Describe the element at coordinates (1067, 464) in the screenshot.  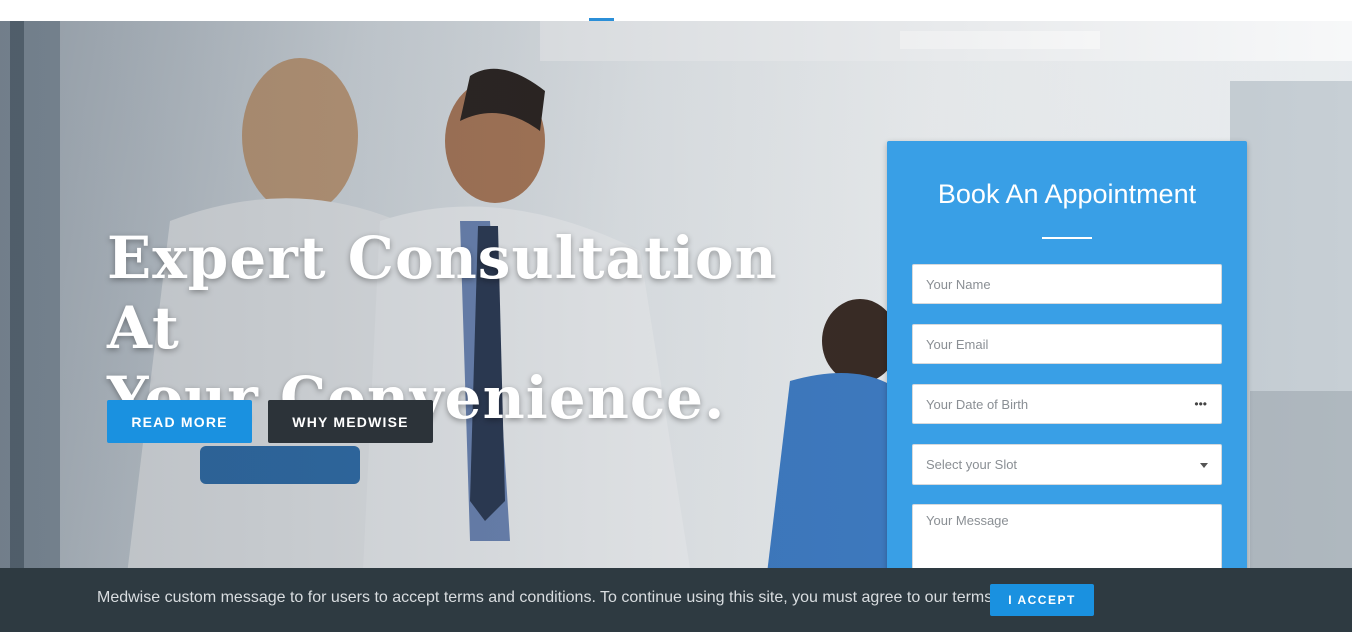
I see `slot-select: Select your Slot` at that location.